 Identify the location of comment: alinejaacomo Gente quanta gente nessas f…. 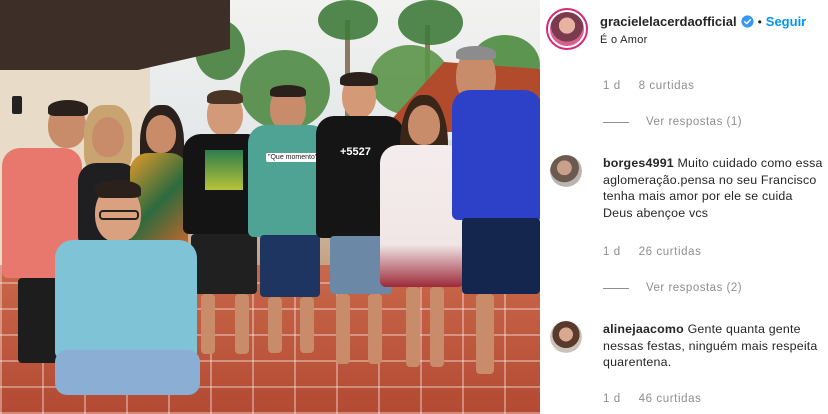
(713, 346).